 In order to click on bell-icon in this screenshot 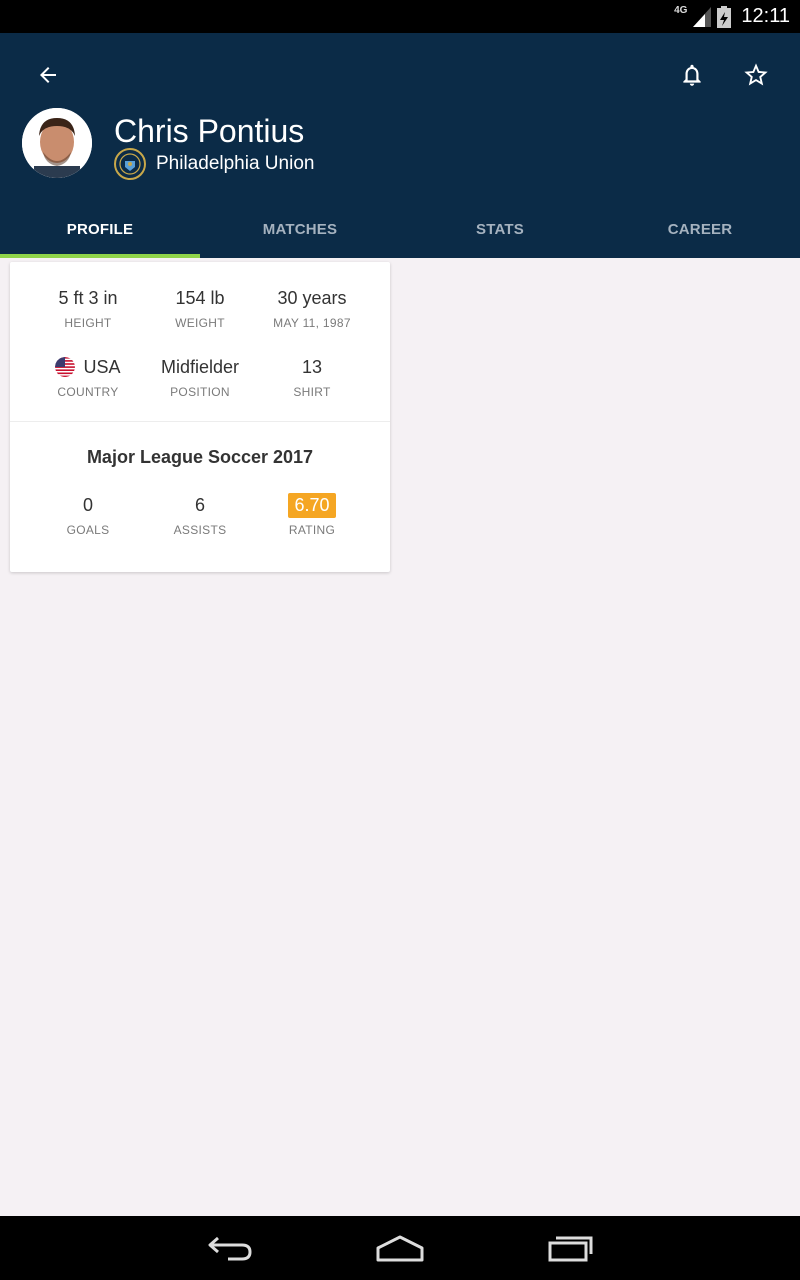, I will do `click(692, 75)`.